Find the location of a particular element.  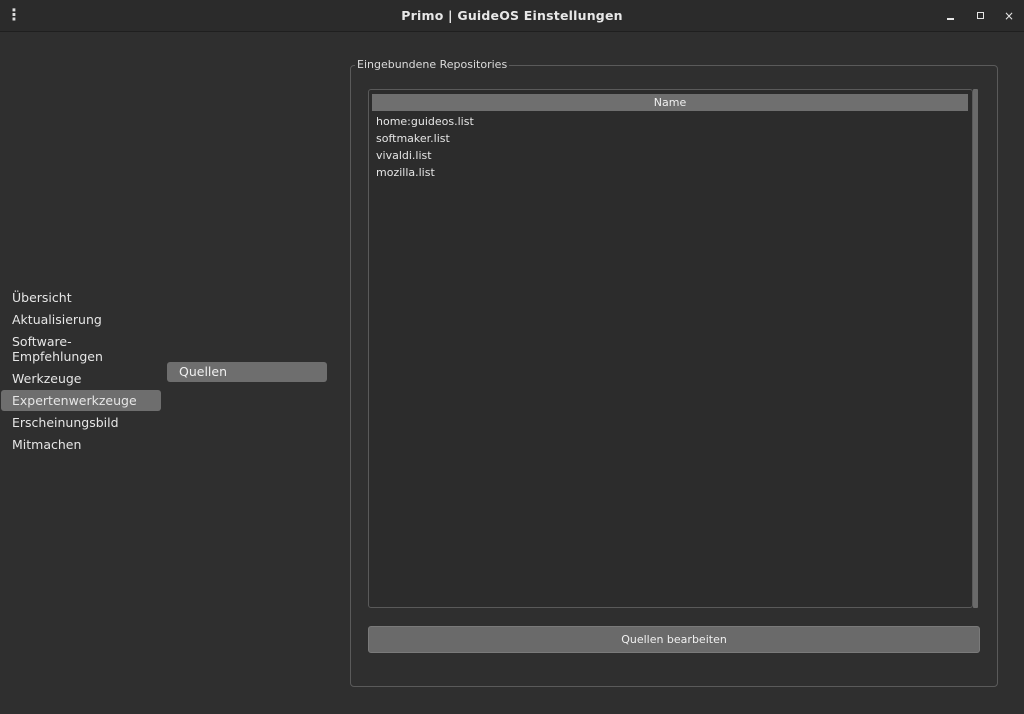

sidebar-item-mitmachen: Mitmachen is located at coordinates (81, 444).